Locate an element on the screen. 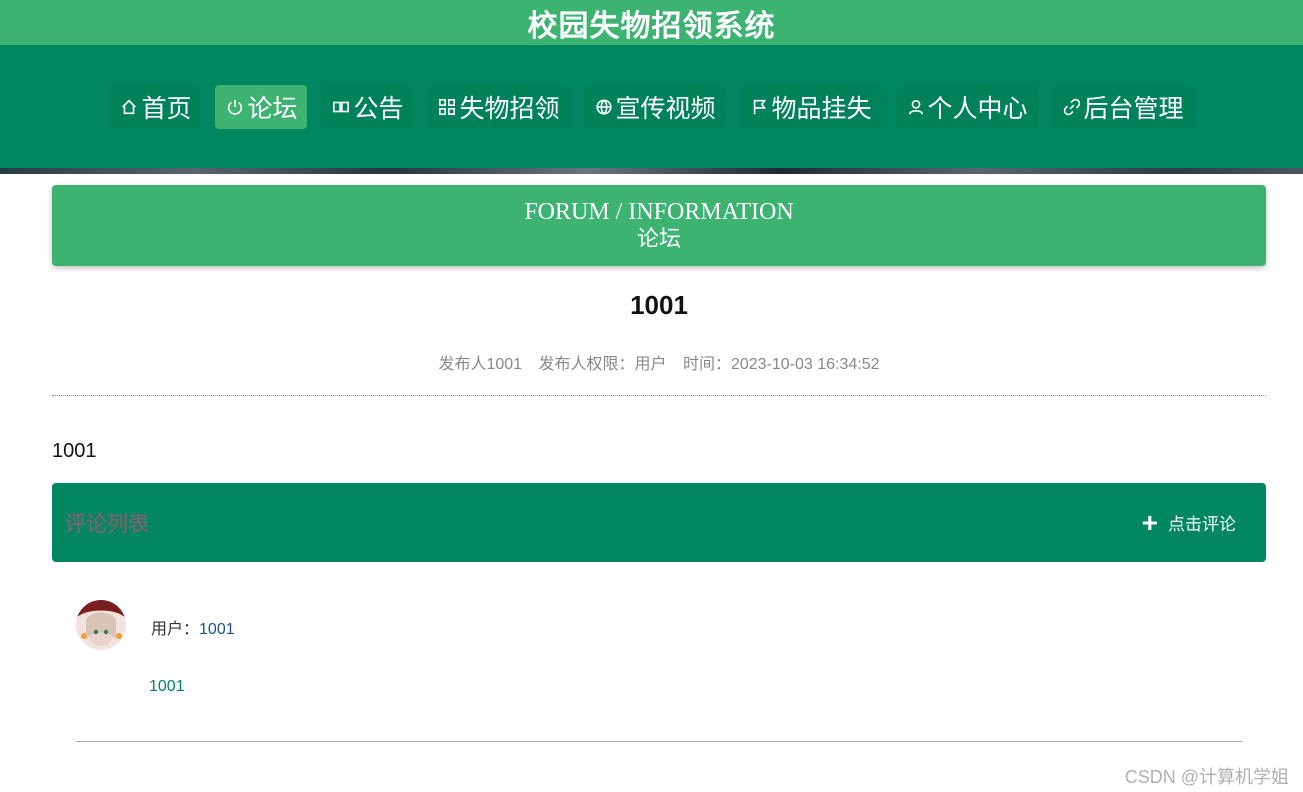  comment-user-id: 1001 is located at coordinates (217, 629).